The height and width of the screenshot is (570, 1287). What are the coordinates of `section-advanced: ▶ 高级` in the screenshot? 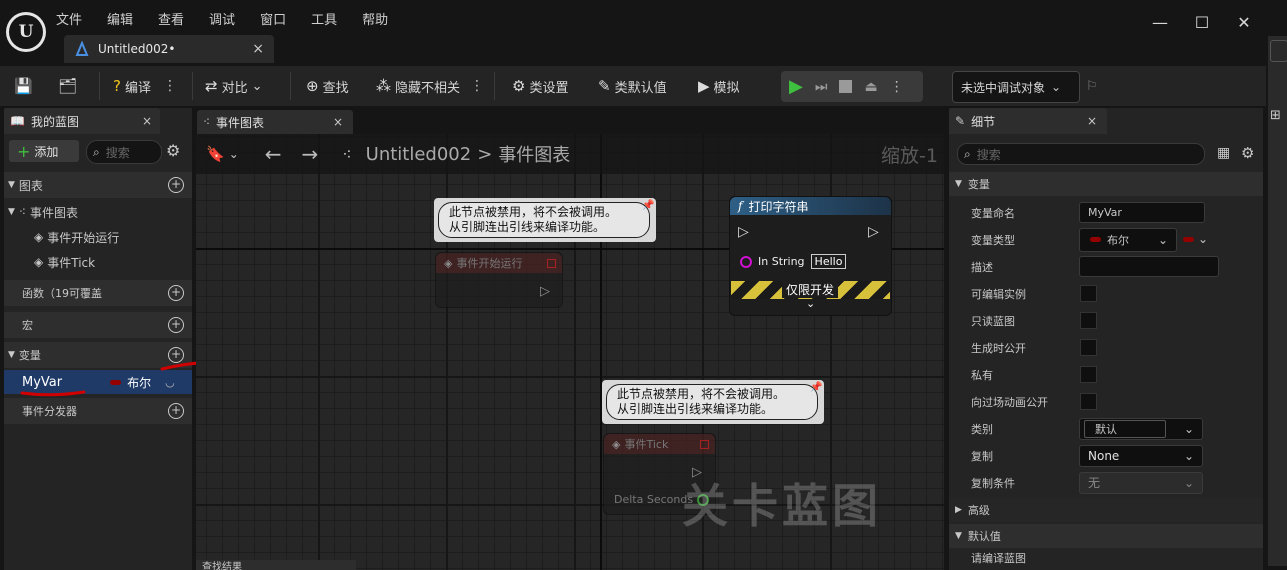 It's located at (1106, 510).